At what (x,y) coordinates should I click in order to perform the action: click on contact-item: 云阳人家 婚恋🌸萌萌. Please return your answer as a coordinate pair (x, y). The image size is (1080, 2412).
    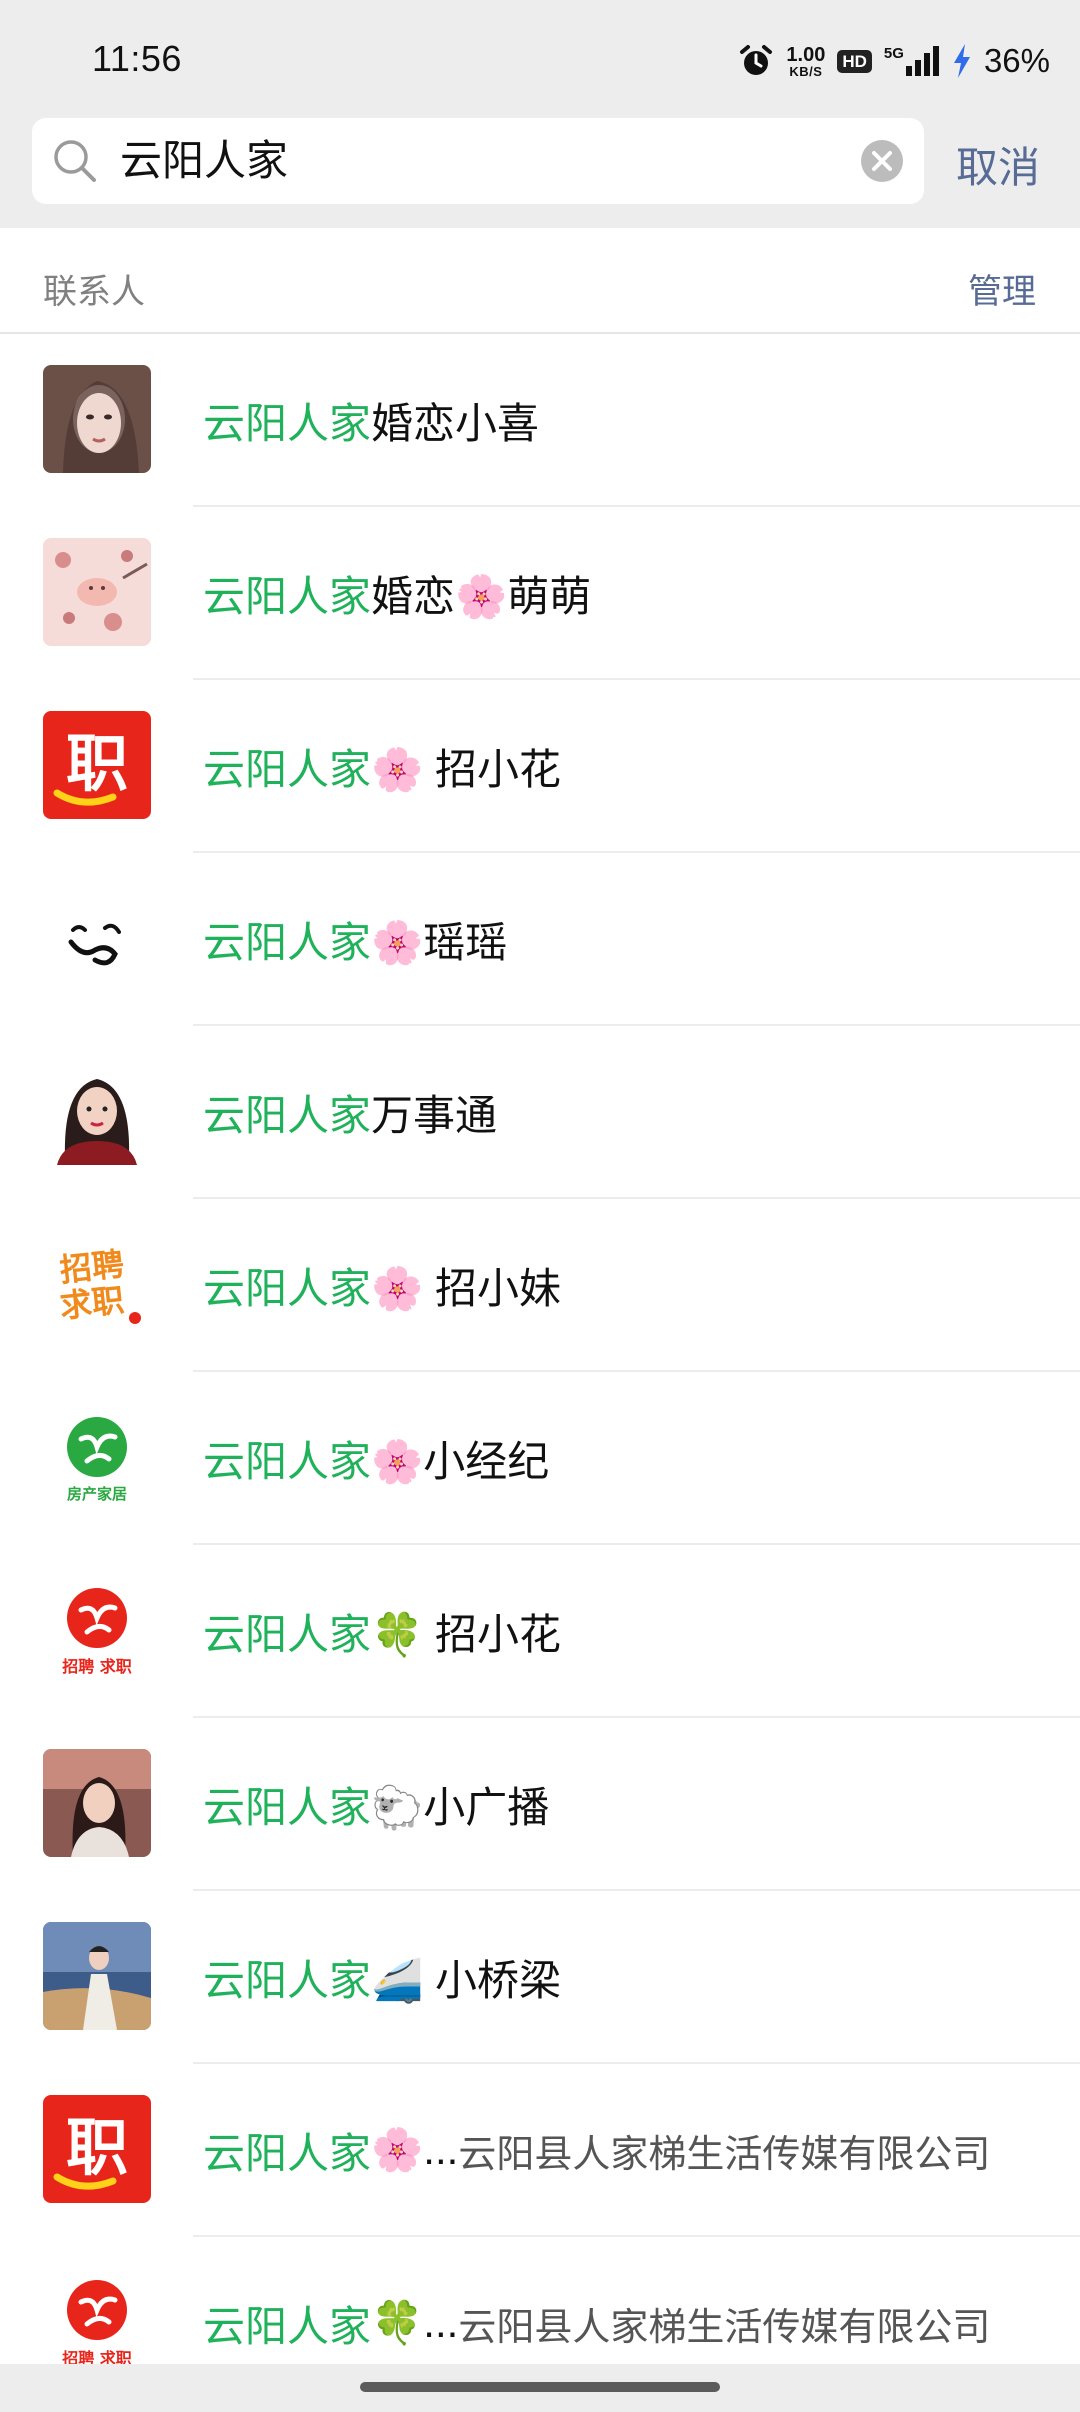
    Looking at the image, I should click on (540, 593).